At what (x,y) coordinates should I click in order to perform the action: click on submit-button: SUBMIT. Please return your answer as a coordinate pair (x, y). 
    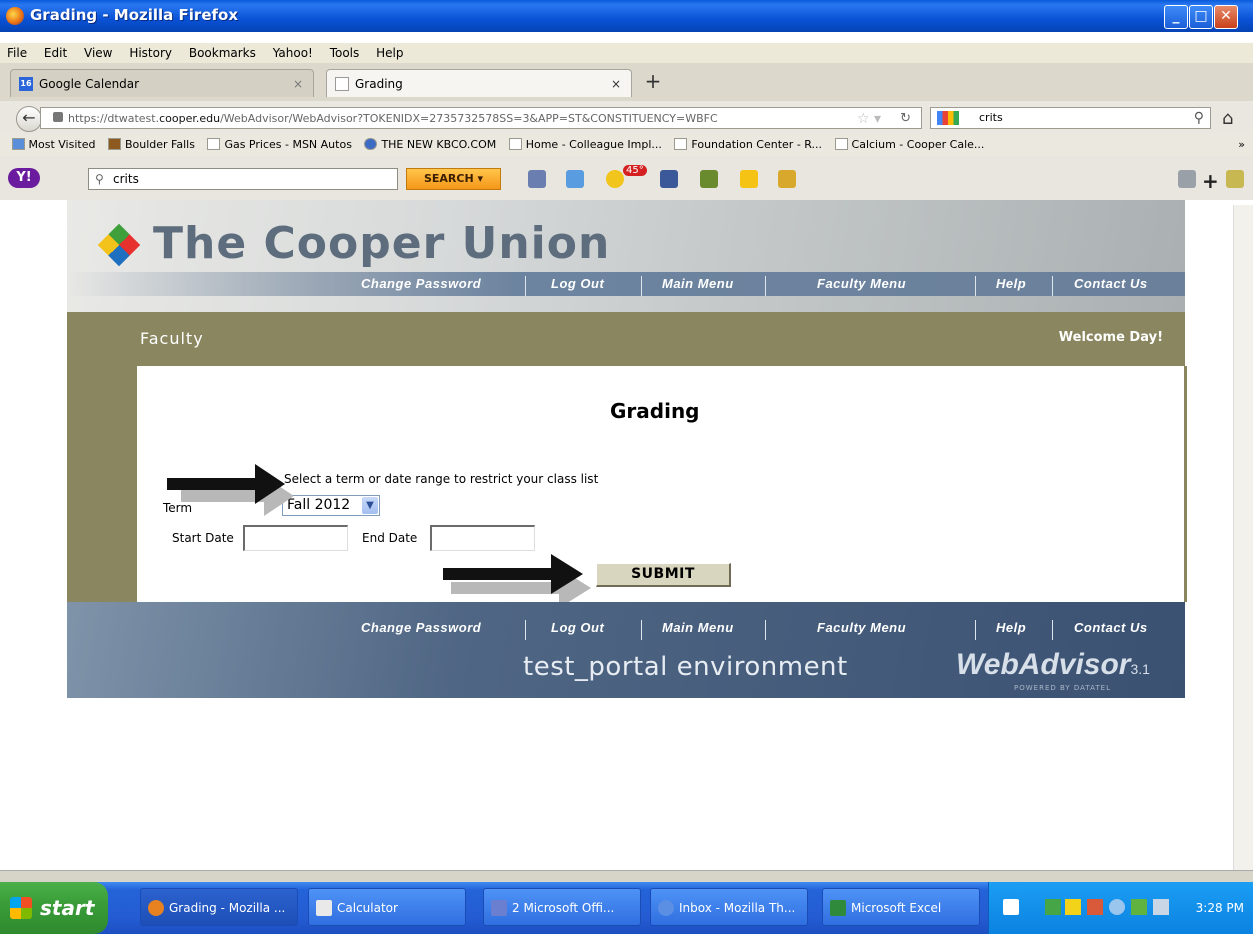
    Looking at the image, I should click on (663, 575).